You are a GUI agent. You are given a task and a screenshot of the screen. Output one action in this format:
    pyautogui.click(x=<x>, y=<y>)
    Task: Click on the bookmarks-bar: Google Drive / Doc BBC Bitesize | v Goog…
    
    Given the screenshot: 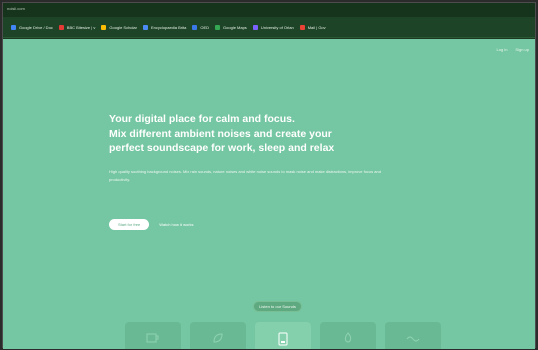 What is the action you would take?
    pyautogui.click(x=269, y=27)
    